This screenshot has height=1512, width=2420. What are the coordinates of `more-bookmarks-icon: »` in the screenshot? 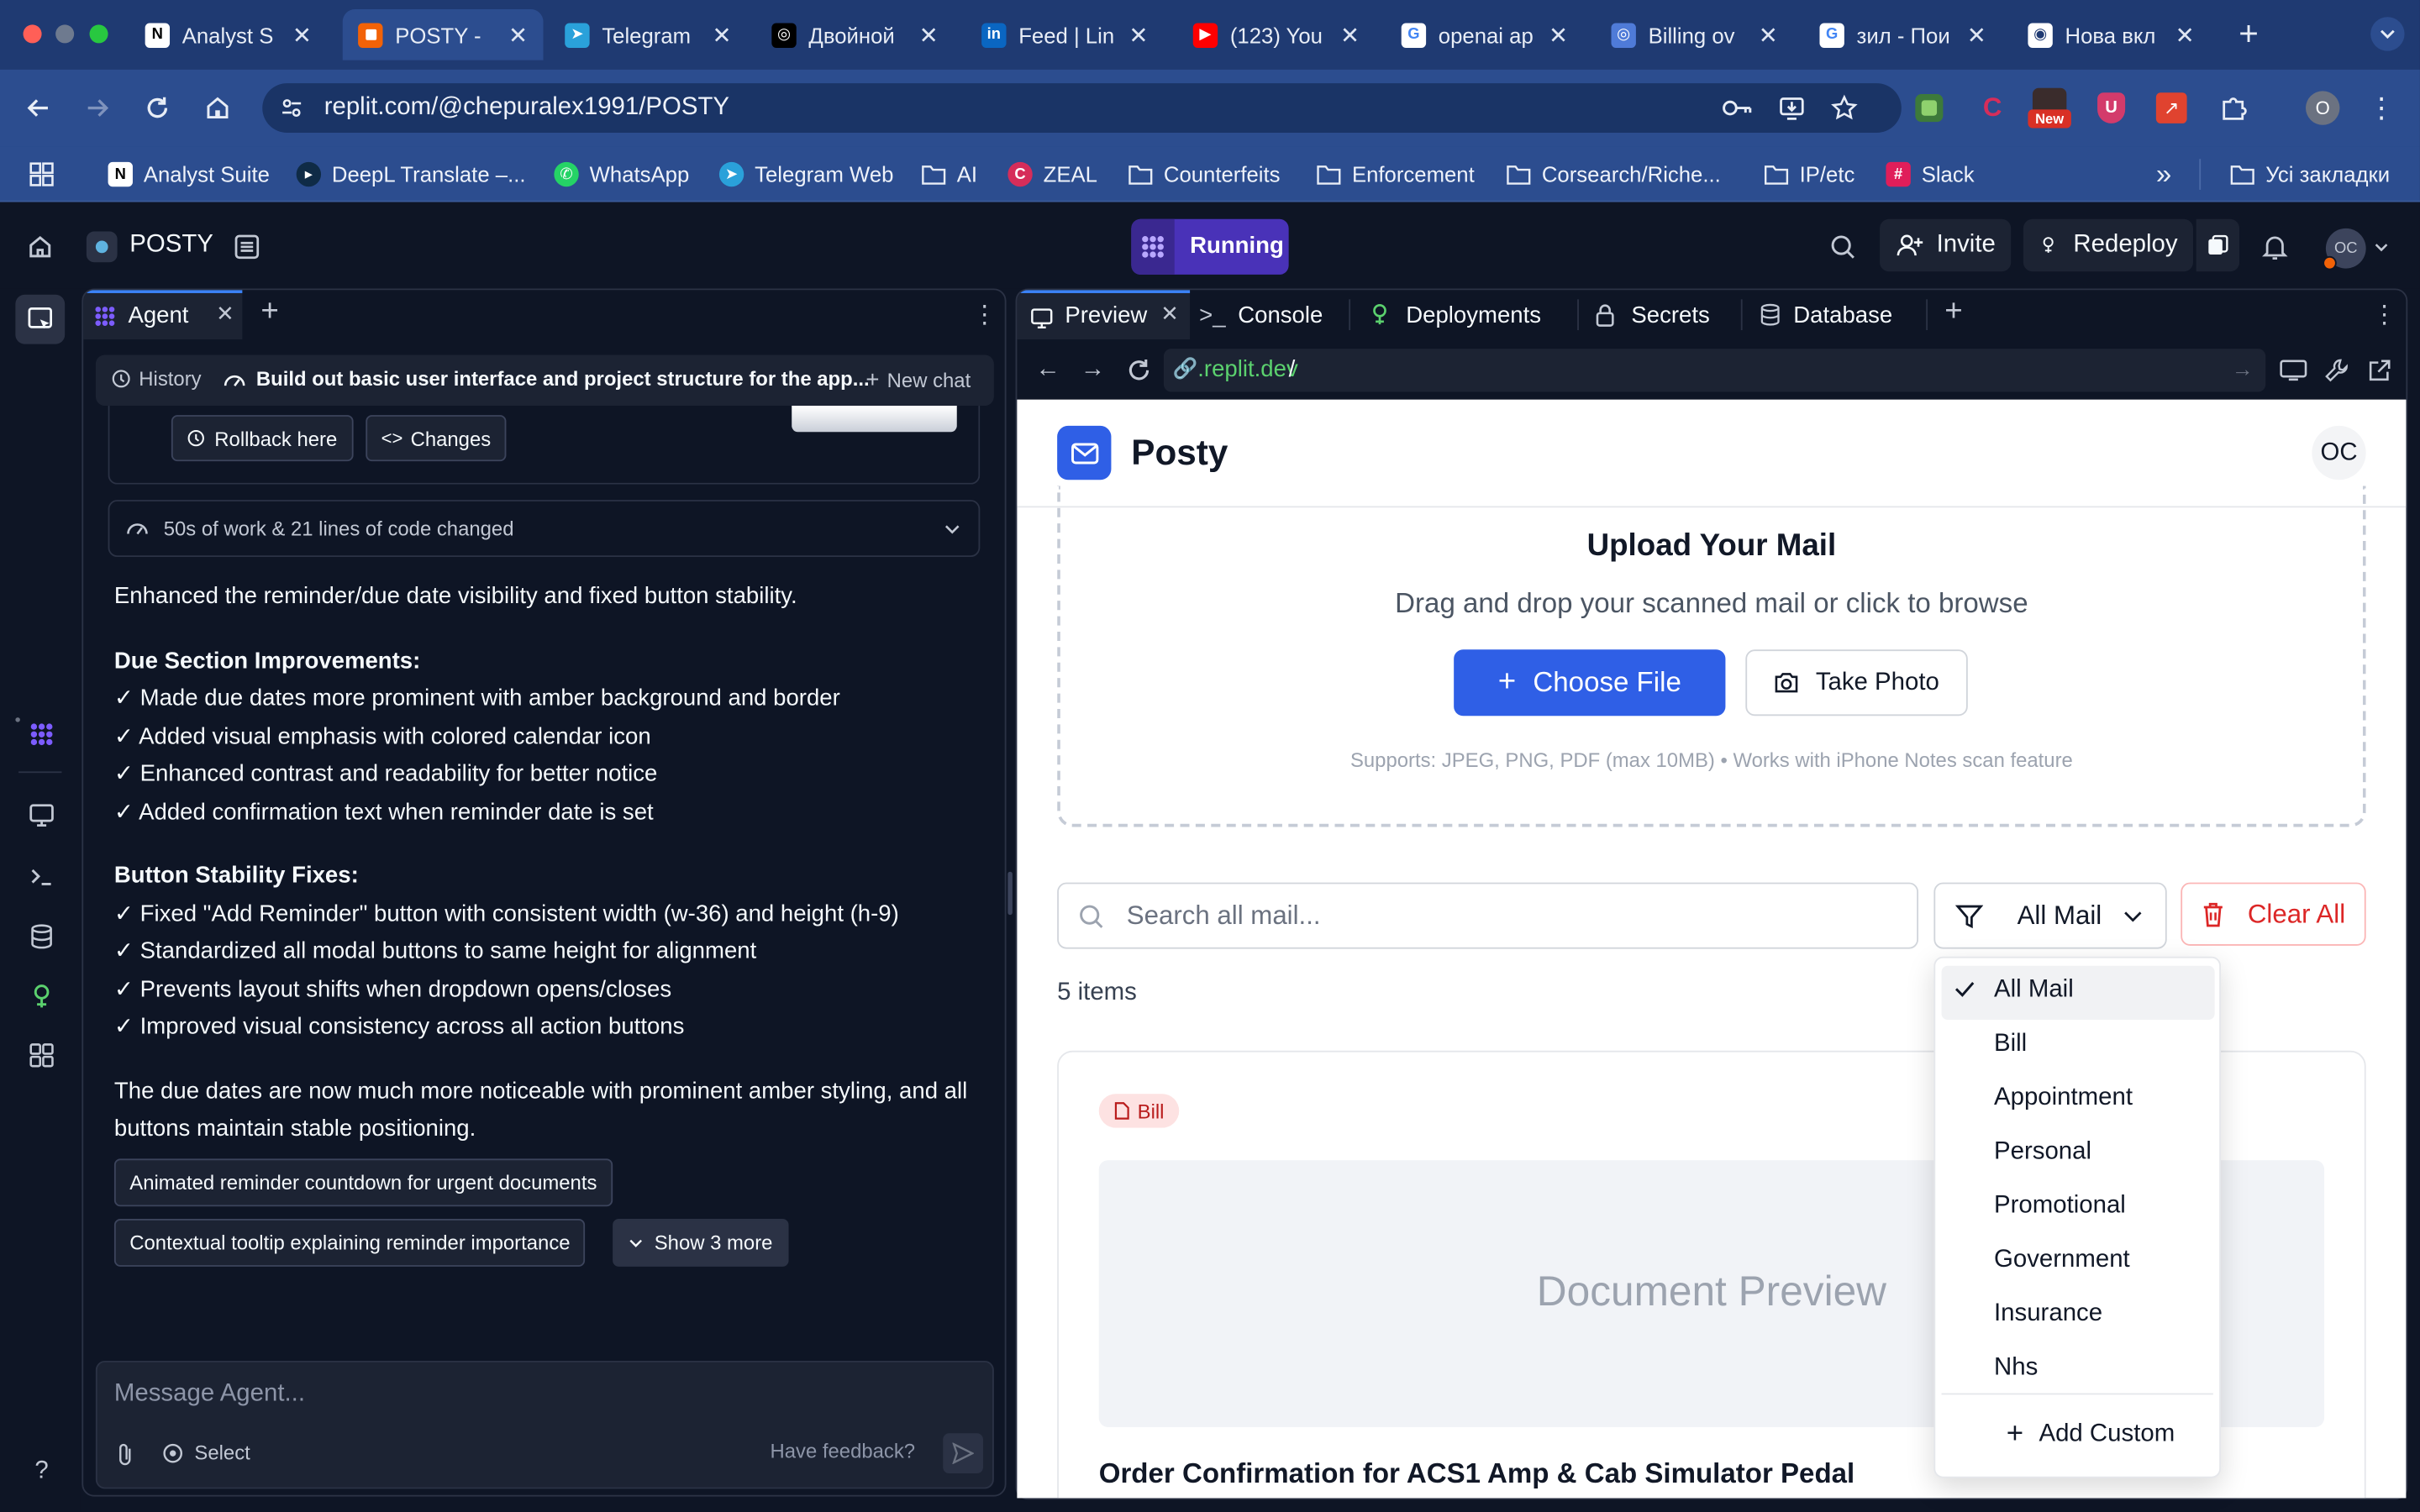 It's located at (2164, 174).